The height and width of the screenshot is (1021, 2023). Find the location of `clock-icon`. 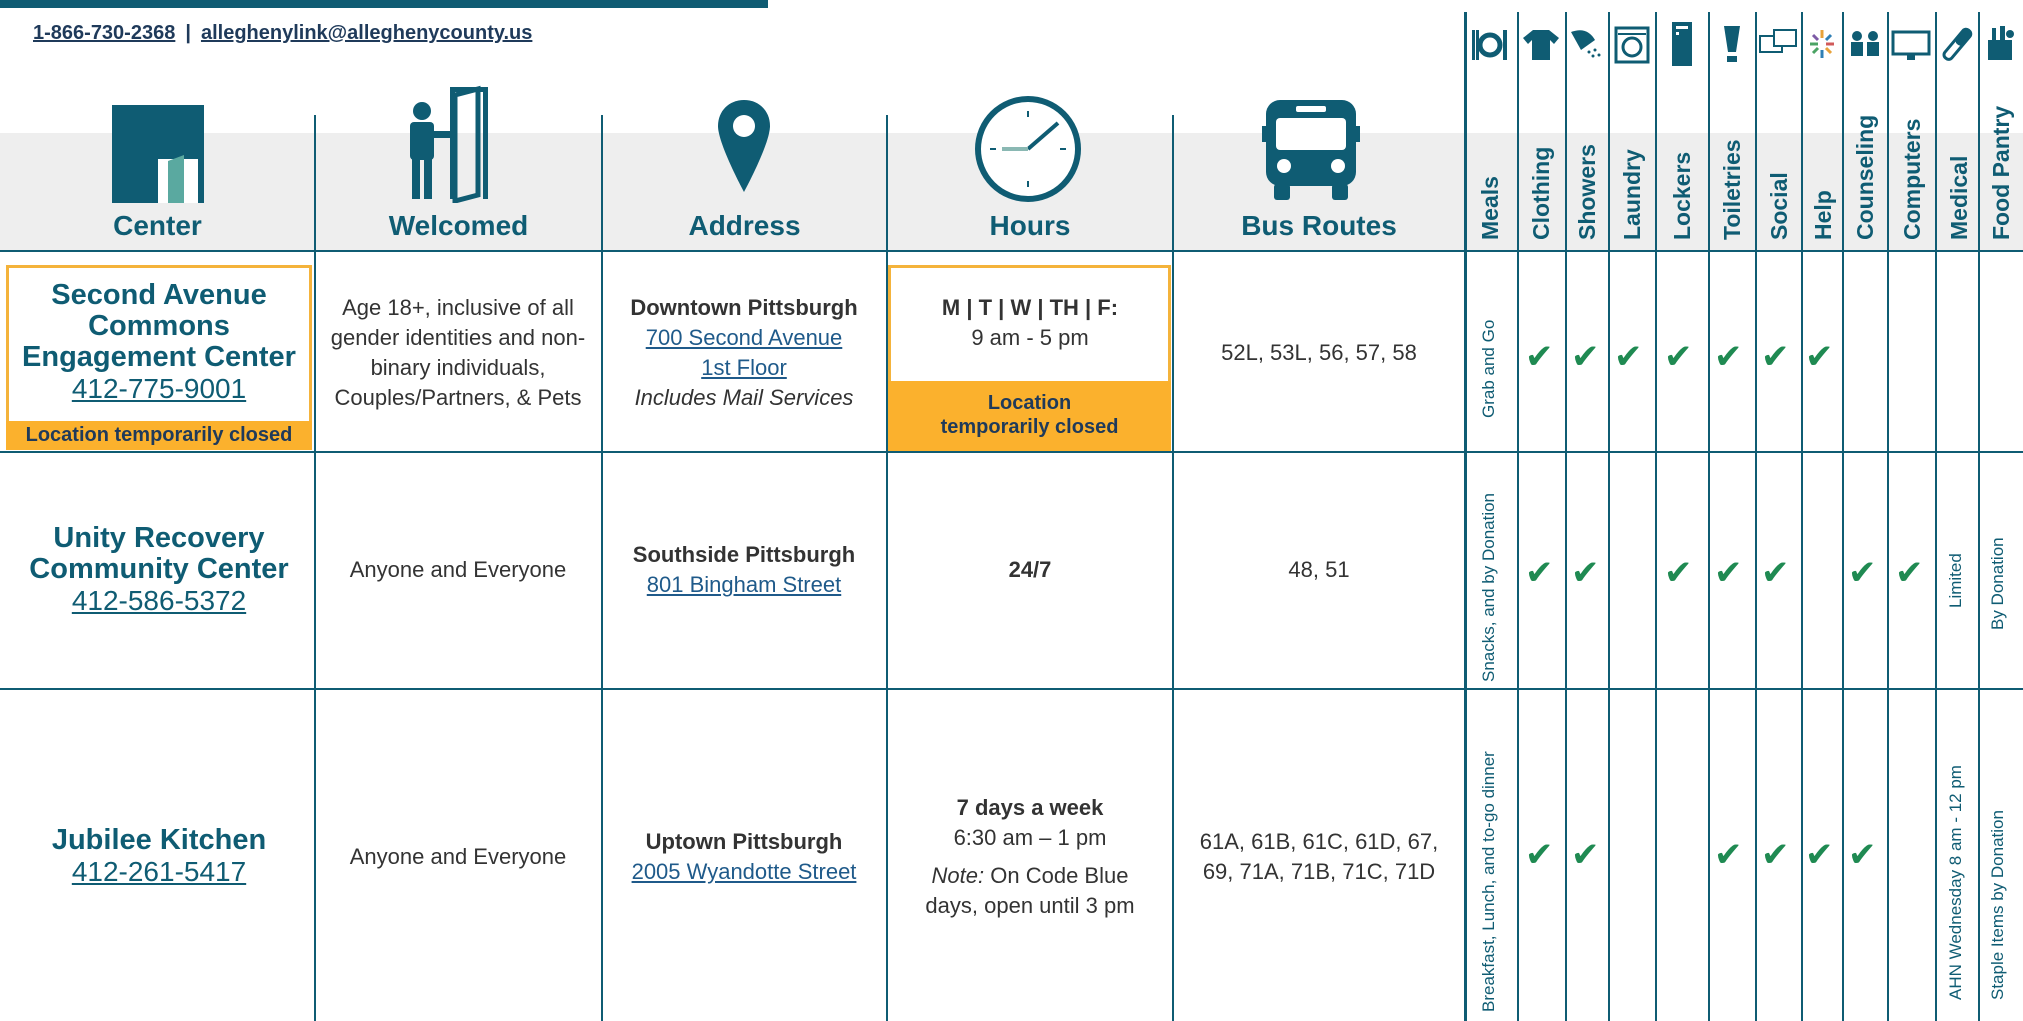

clock-icon is located at coordinates (1028, 149).